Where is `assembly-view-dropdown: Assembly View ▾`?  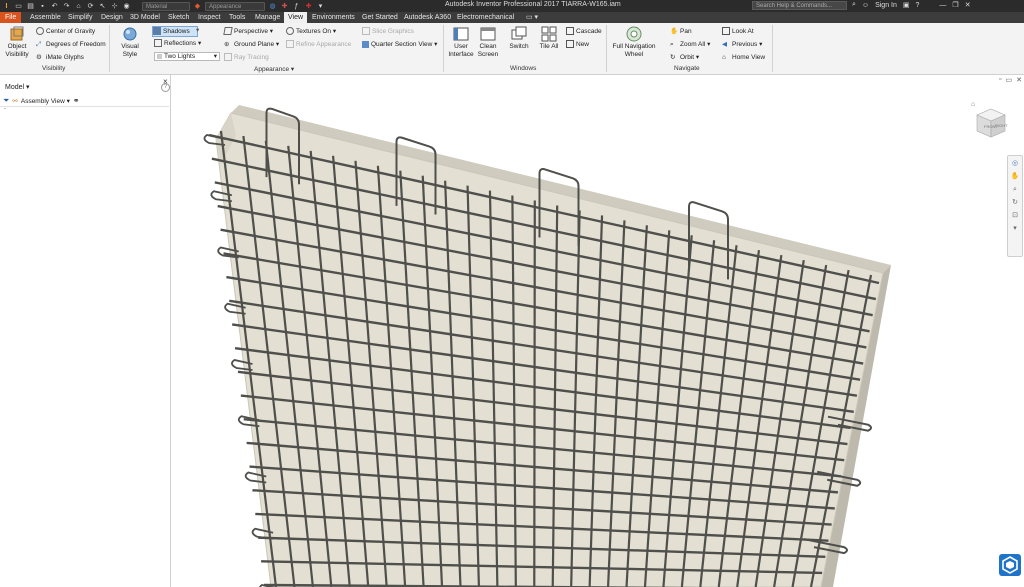 assembly-view-dropdown: Assembly View ▾ is located at coordinates (45, 101).